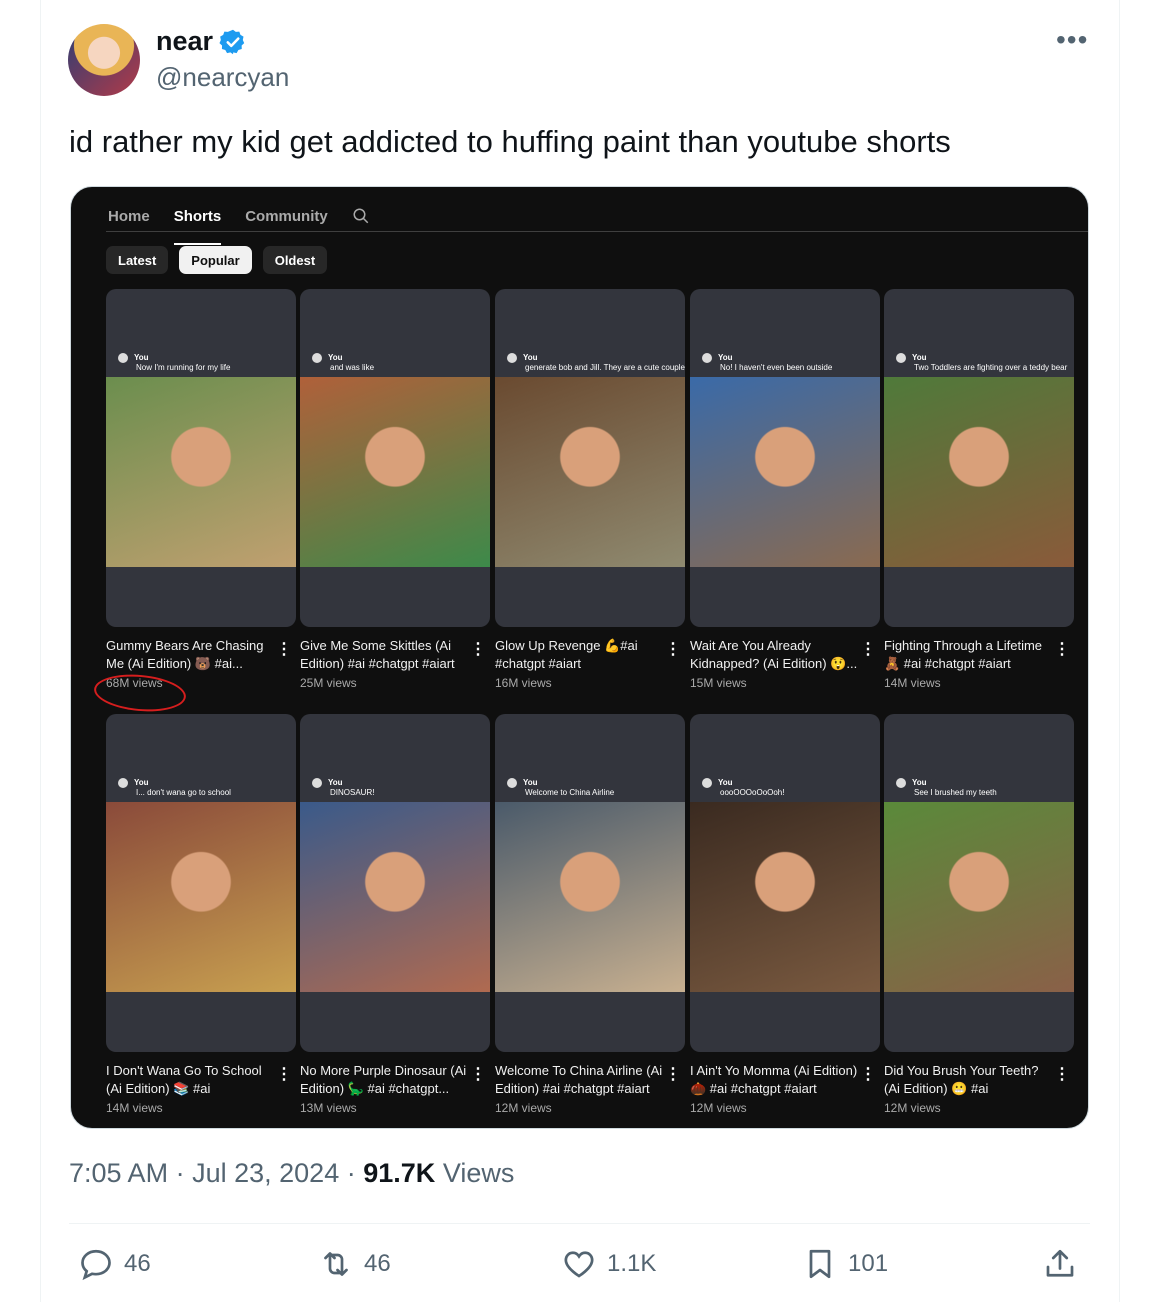 The image size is (1152, 1302). Describe the element at coordinates (114, 1264) in the screenshot. I see `reply-button: 46` at that location.